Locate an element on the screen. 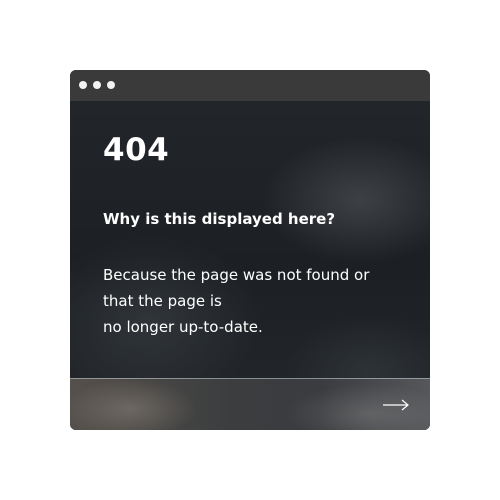 The height and width of the screenshot is (500, 500). error-question: Why is this displayed here? is located at coordinates (219, 219).